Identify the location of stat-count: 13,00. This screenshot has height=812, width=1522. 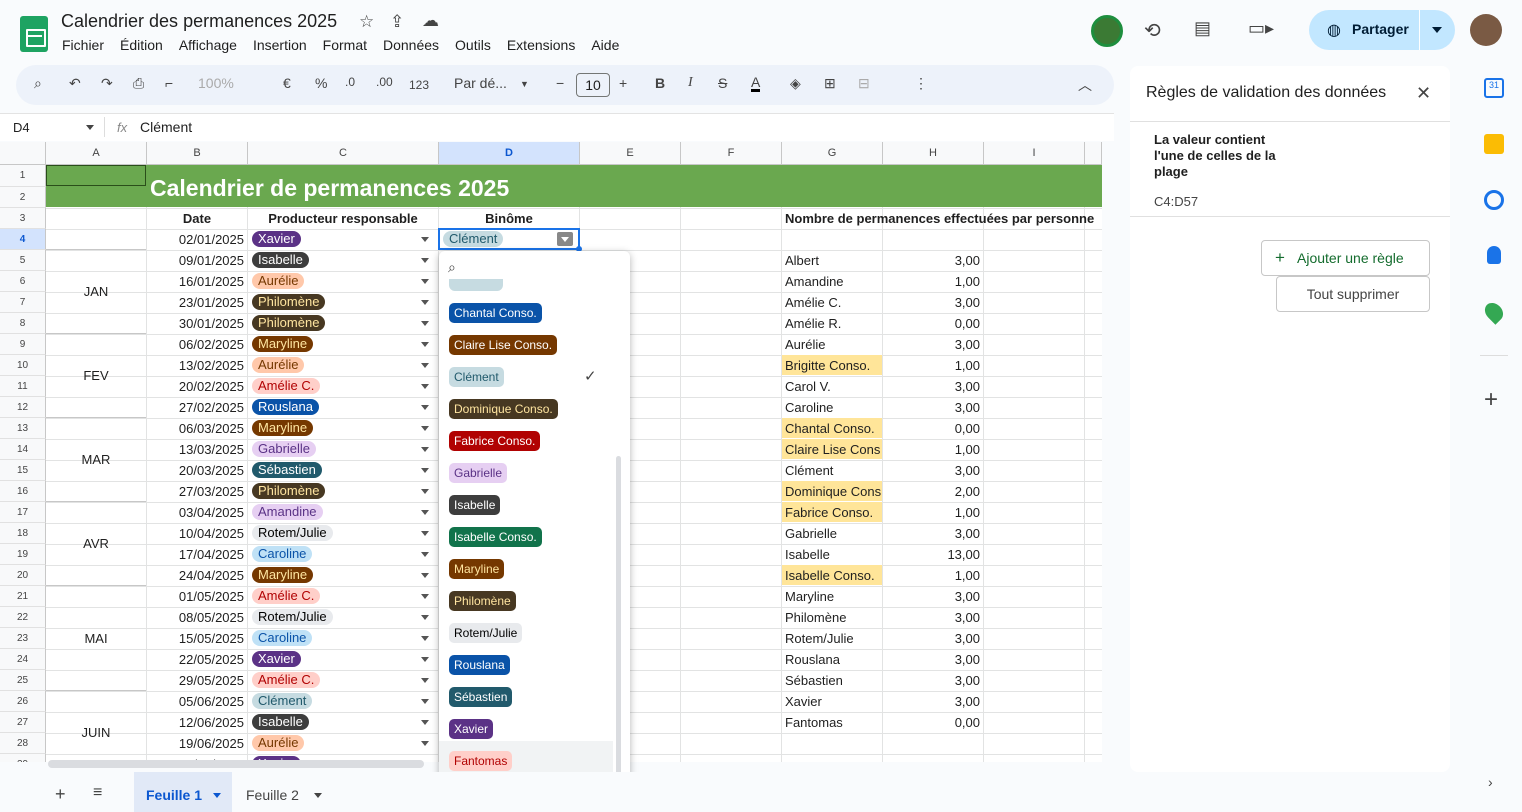
(931, 554).